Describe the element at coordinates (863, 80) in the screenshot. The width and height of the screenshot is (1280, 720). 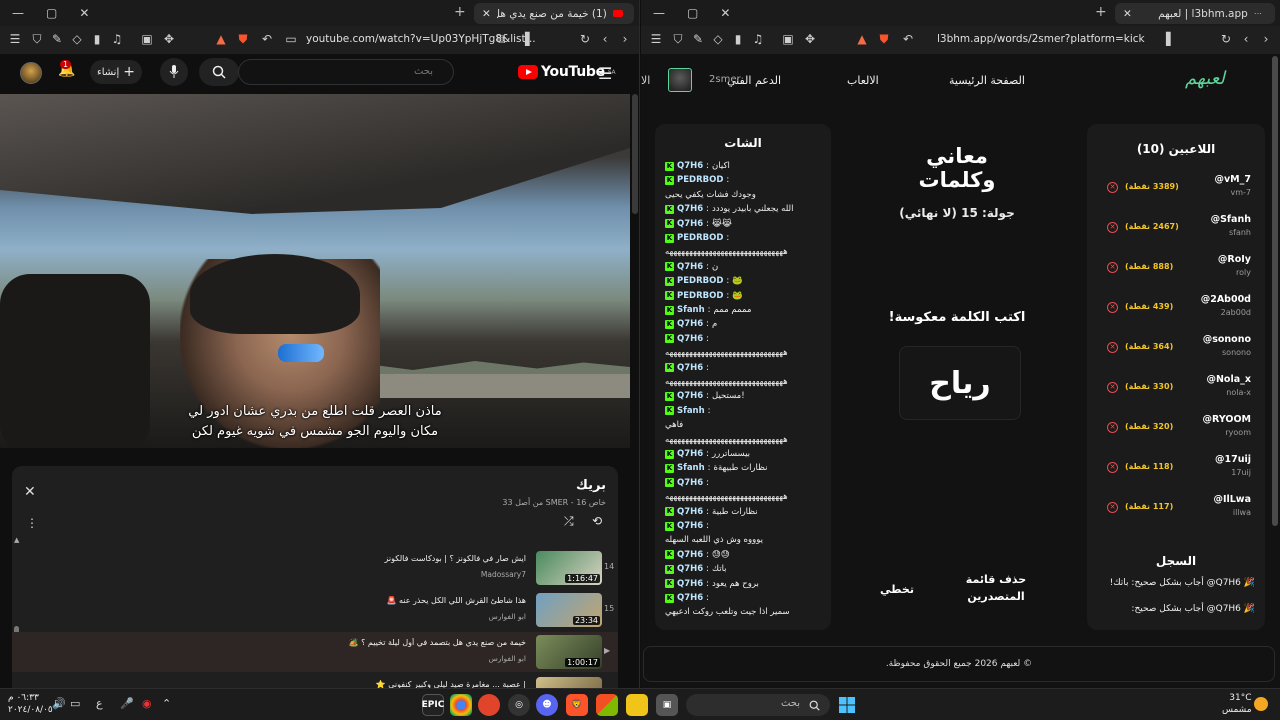
I see `nav-link-games: الالعاب` at that location.